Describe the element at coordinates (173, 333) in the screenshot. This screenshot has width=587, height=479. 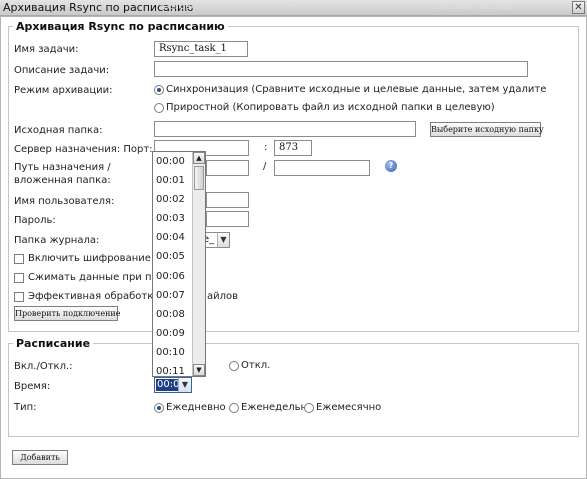
I see `time-option: 00:09` at that location.